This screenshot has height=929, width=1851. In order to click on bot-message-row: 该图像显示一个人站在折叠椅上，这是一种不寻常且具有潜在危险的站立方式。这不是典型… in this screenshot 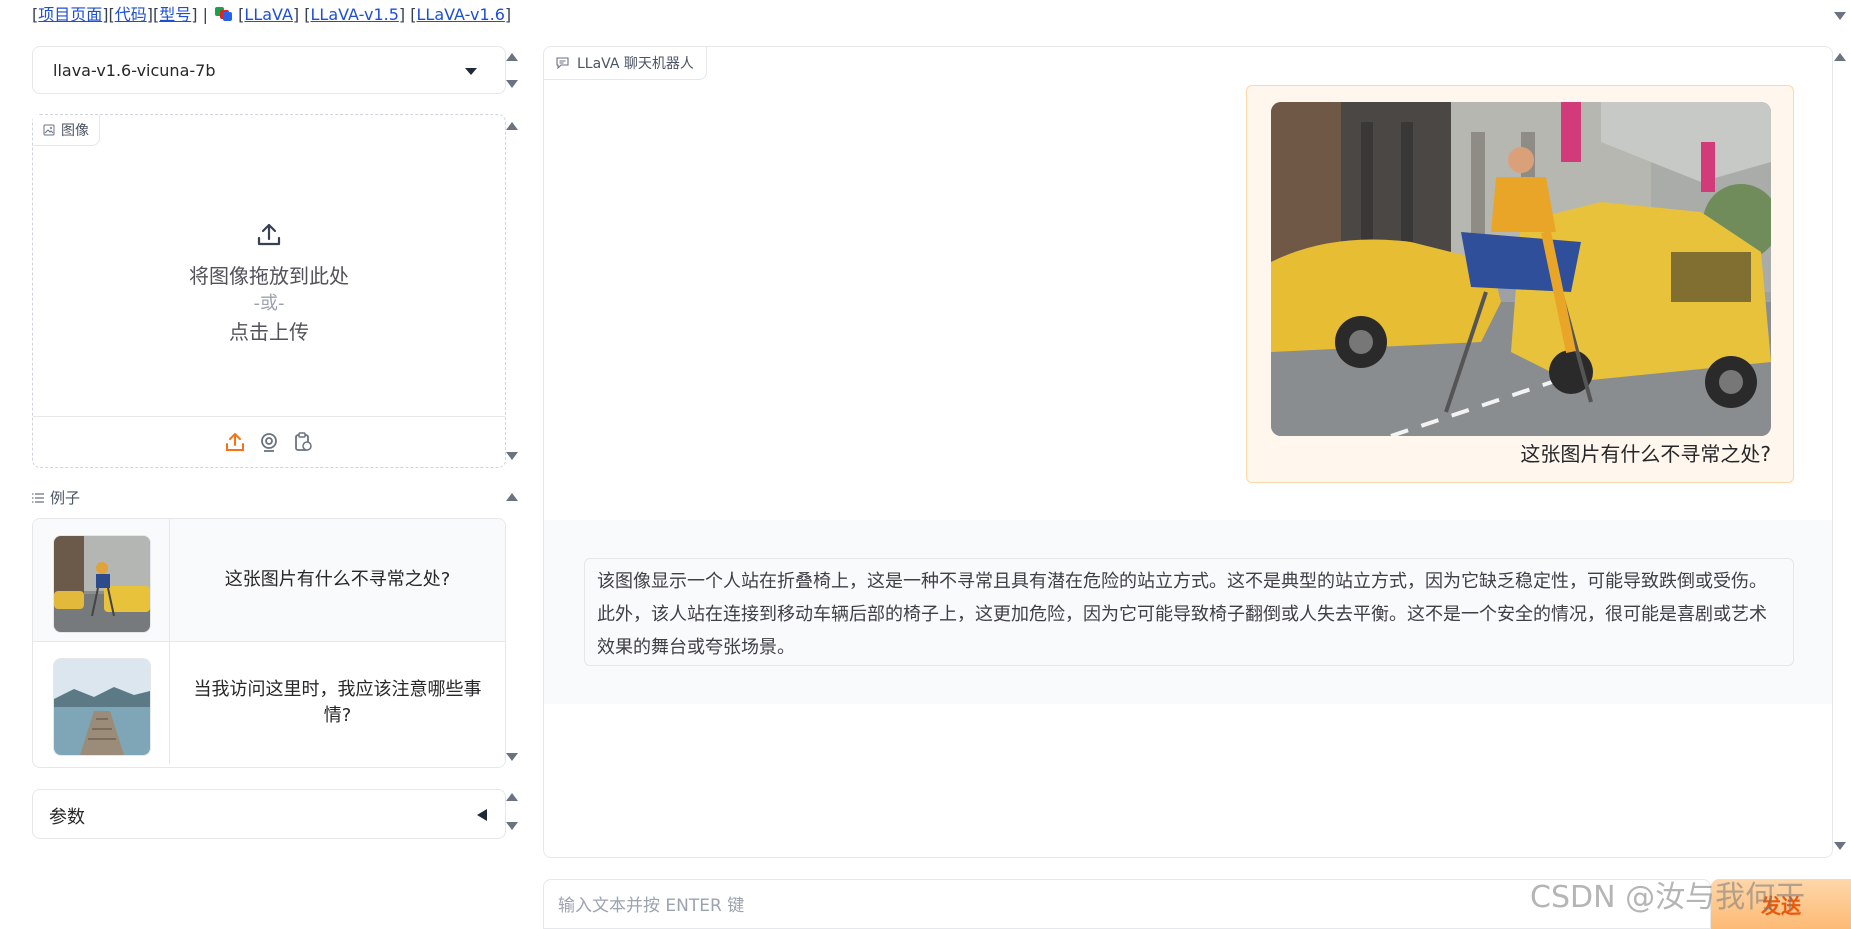, I will do `click(1188, 612)`.